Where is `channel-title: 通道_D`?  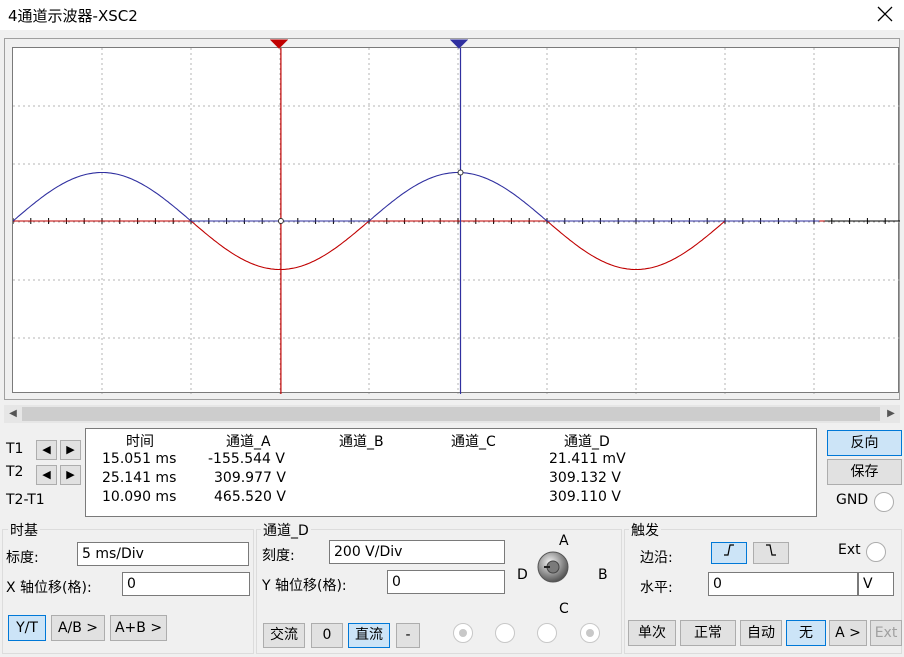 channel-title: 通道_D is located at coordinates (286, 530).